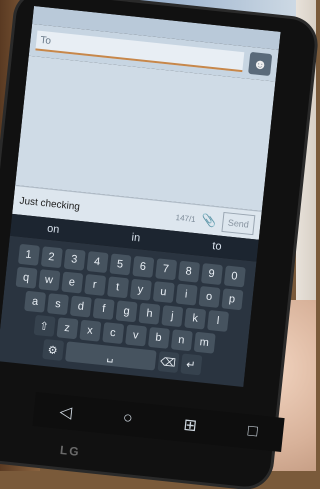  I want to click on backspace-icon: ⌫, so click(168, 361).